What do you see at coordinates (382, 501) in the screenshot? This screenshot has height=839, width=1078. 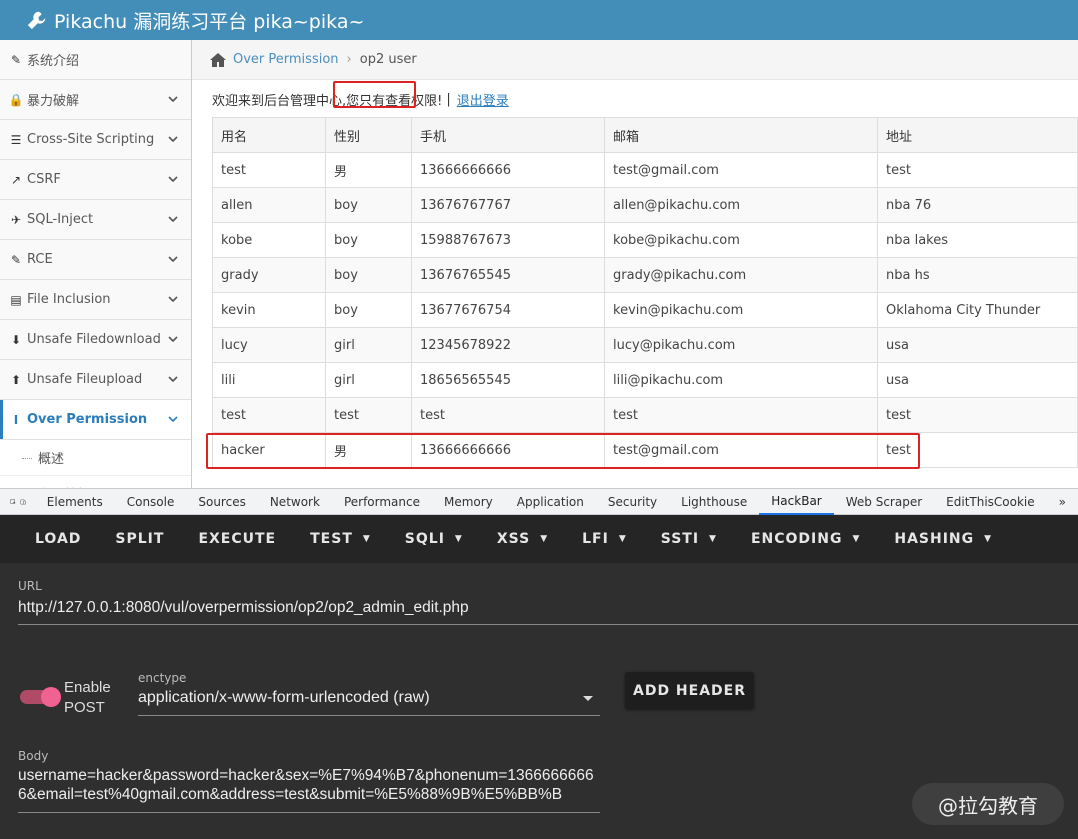 I see `devtools-tab-performance: Performance` at bounding box center [382, 501].